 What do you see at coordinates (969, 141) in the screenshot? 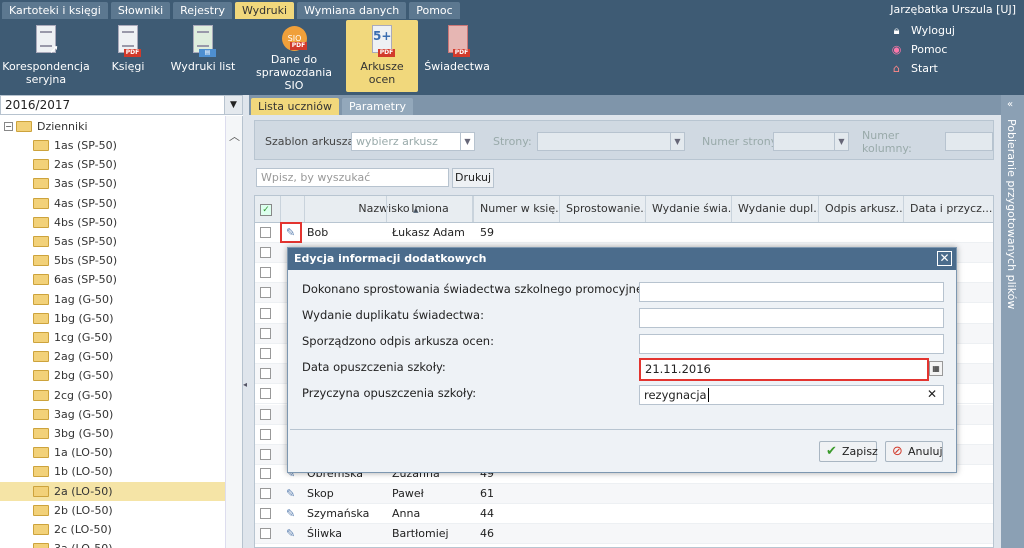
I see `column-number-select` at bounding box center [969, 141].